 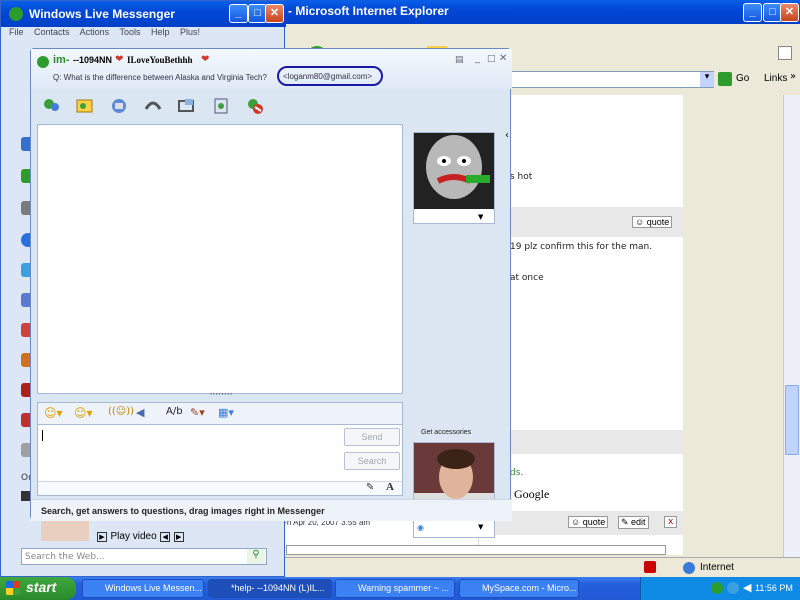 I want to click on chat-minimize-button: _, so click(x=477, y=58).